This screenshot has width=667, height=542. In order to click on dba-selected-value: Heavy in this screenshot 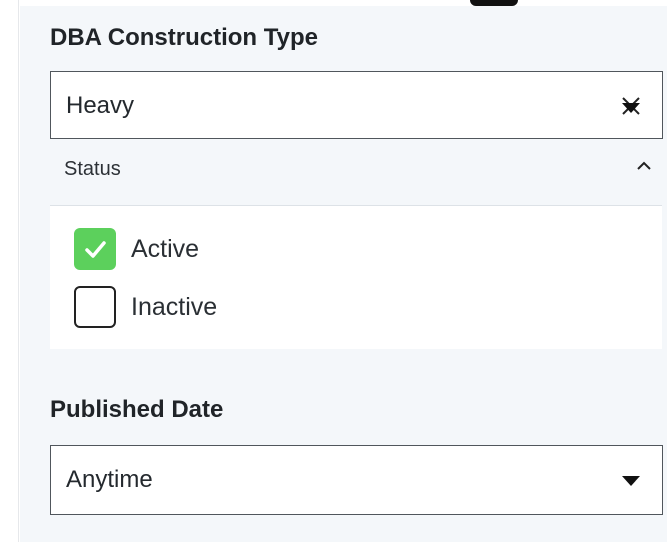, I will do `click(100, 105)`.